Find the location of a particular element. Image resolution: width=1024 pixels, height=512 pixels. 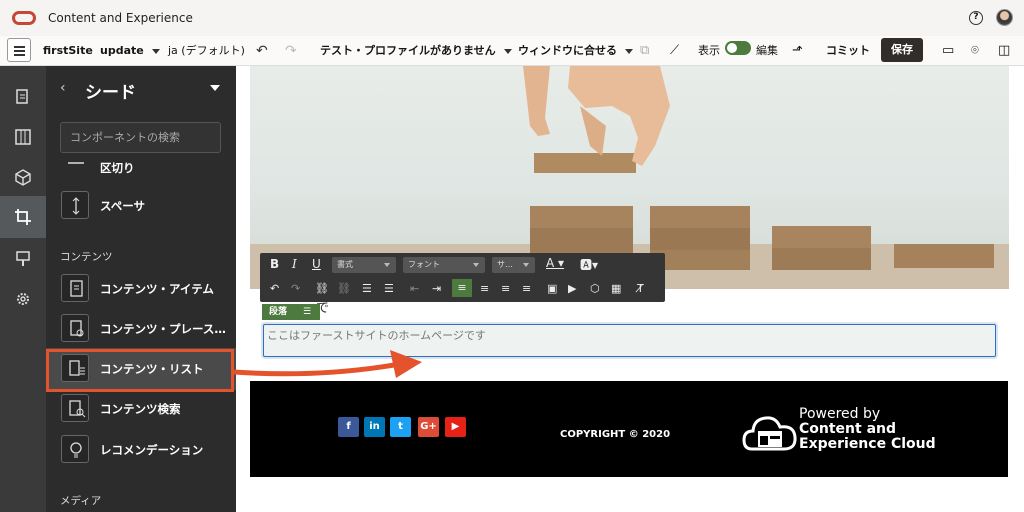

back-arrow-icon: ‹ is located at coordinates (63, 88).